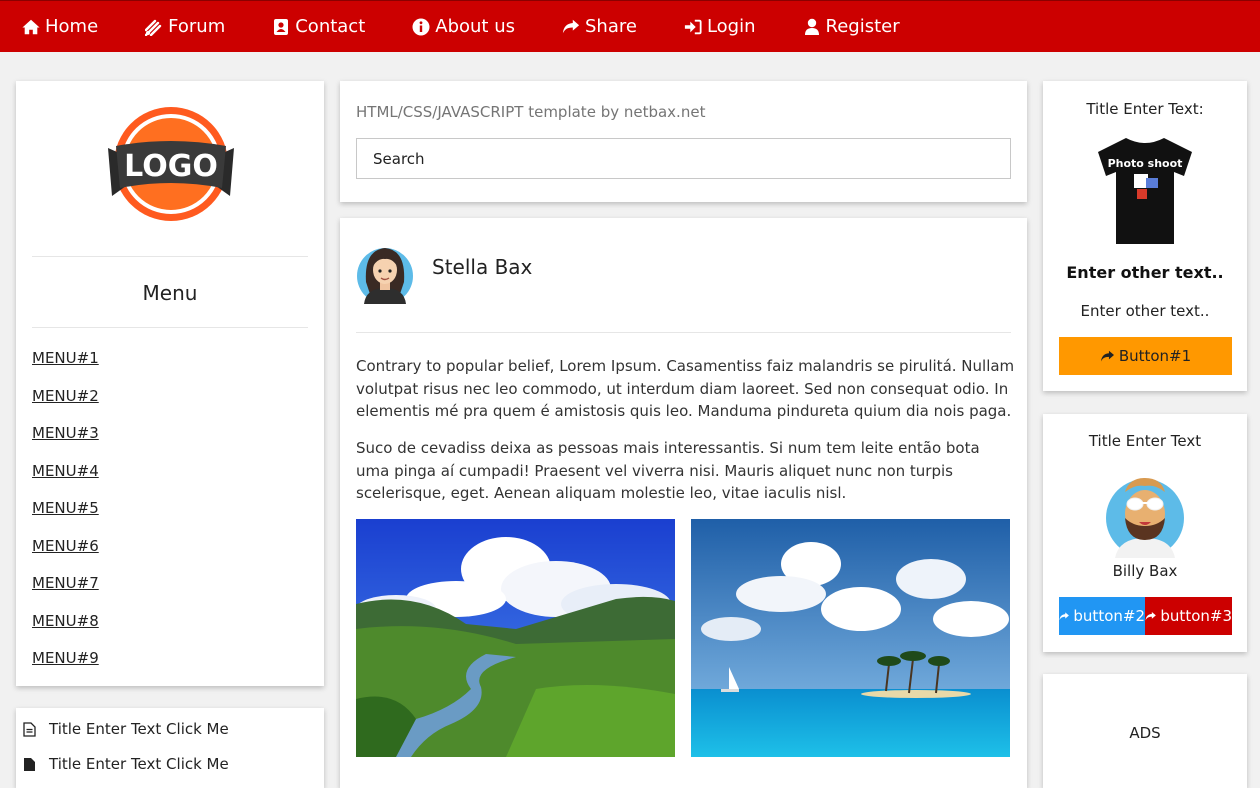 This screenshot has width=1260, height=788. What do you see at coordinates (65, 621) in the screenshot?
I see `menu-link-8: MENU#8` at bounding box center [65, 621].